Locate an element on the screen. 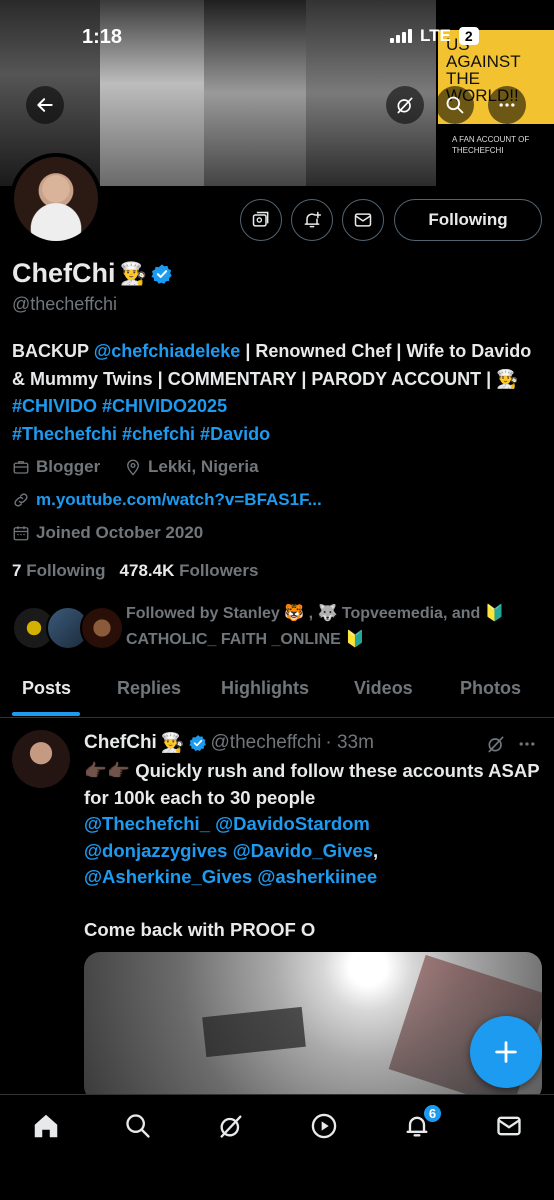 The width and height of the screenshot is (554, 1200). status-indicators: LTE 2 is located at coordinates (434, 36).